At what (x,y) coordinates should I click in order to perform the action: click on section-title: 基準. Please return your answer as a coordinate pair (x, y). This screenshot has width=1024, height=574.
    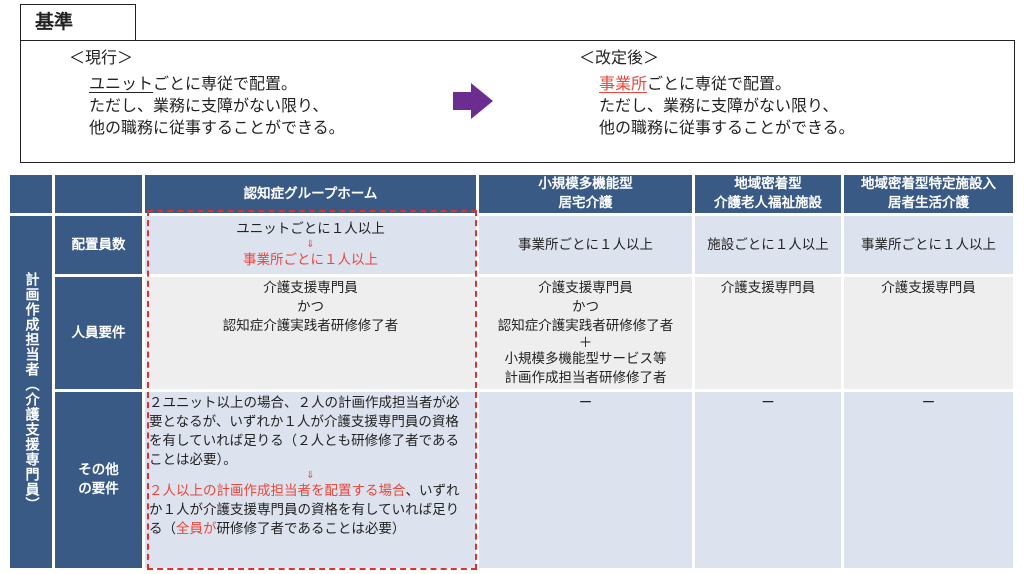
    Looking at the image, I should click on (78, 22).